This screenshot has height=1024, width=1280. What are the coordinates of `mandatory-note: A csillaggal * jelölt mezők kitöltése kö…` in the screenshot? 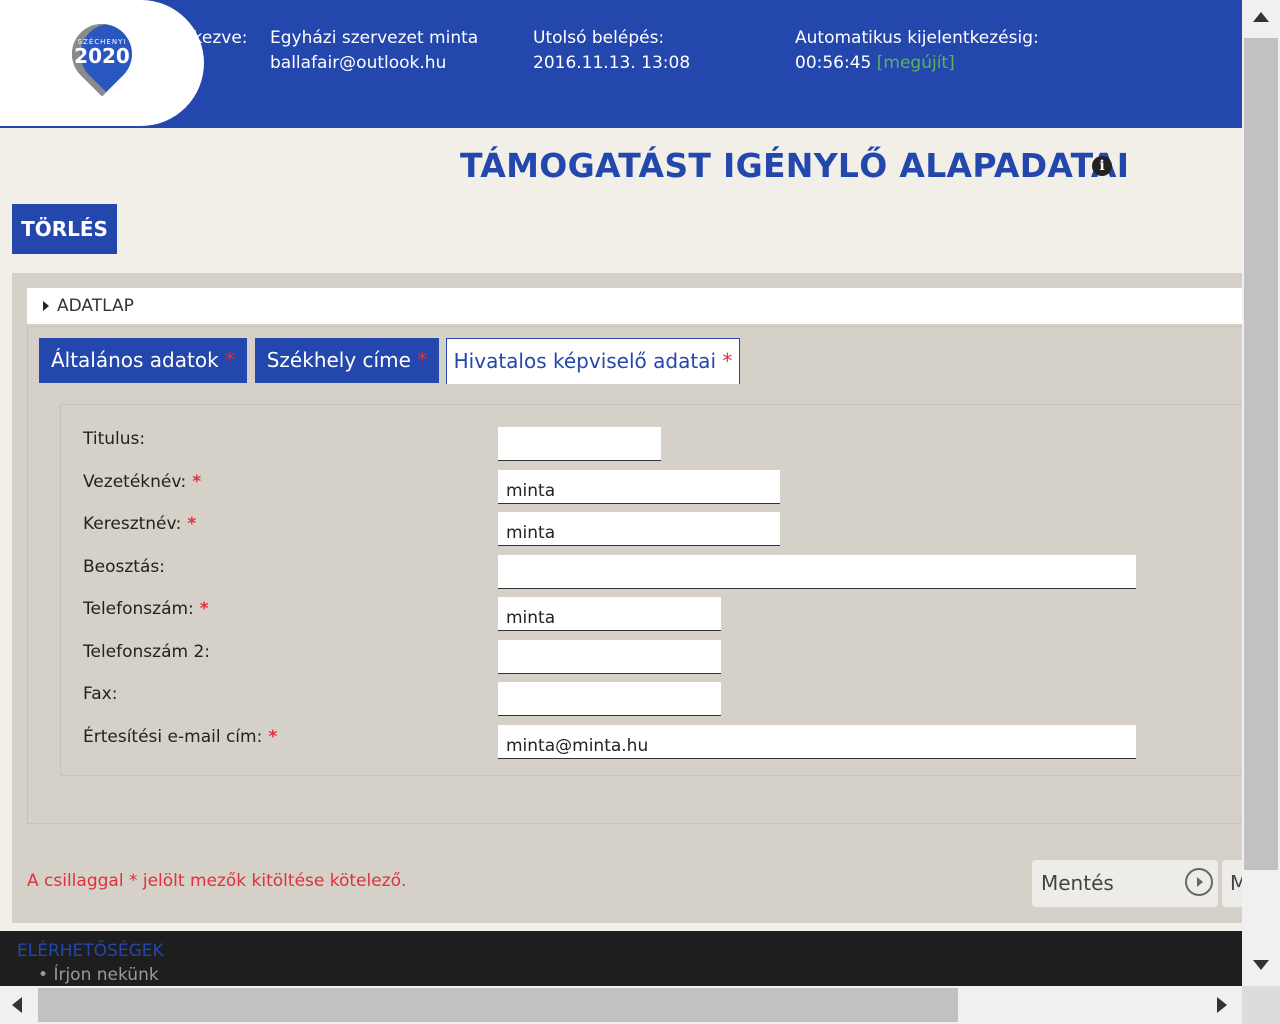 It's located at (217, 881).